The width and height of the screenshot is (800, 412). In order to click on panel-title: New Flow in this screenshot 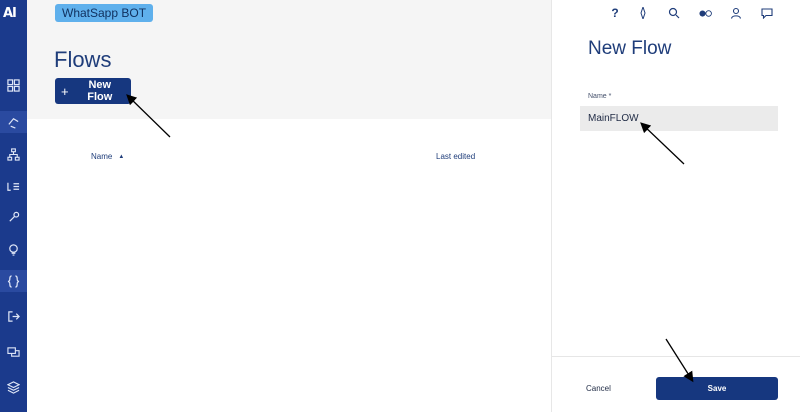, I will do `click(630, 48)`.